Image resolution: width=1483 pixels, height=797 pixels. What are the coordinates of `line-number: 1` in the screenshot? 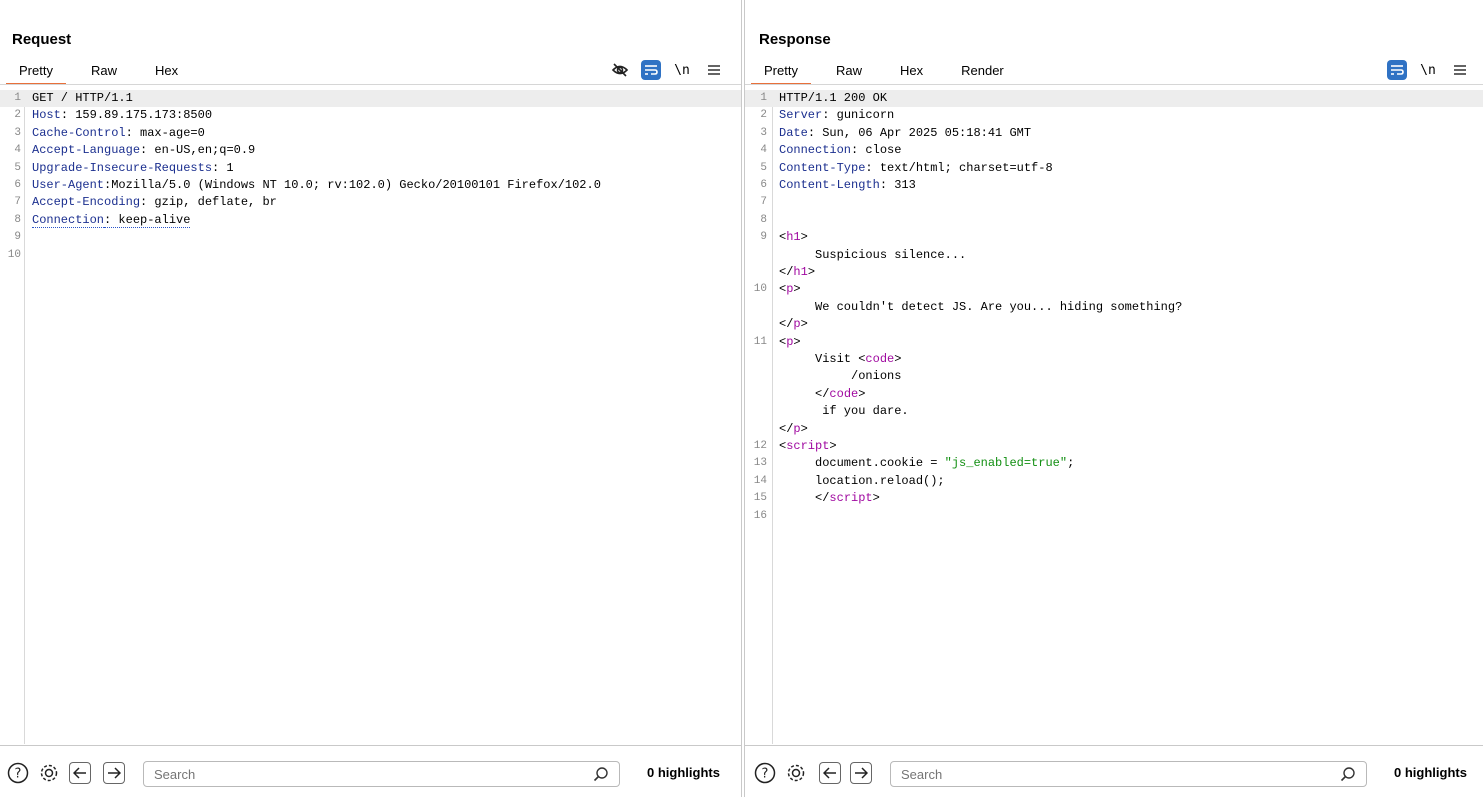 It's located at (763, 98).